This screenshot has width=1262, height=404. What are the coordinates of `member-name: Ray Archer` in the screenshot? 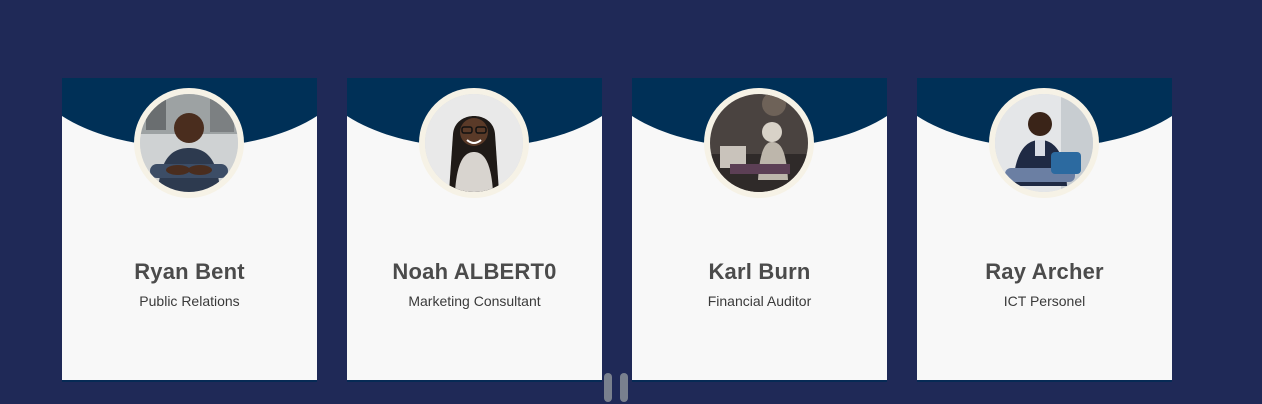 It's located at (1044, 271).